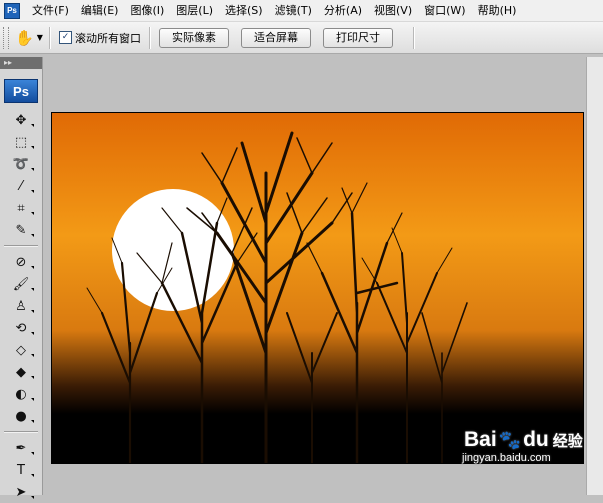 This screenshot has width=603, height=503. What do you see at coordinates (293, 10) in the screenshot?
I see `menu-filter: 滤镜(T)` at bounding box center [293, 10].